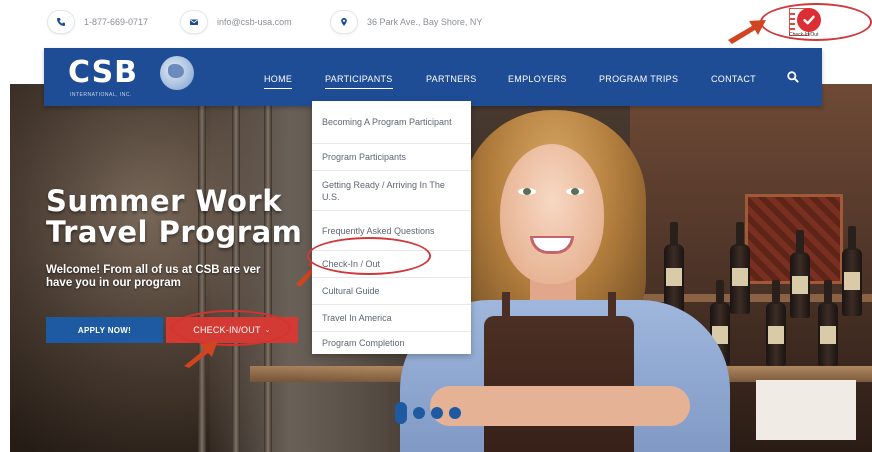  What do you see at coordinates (552, 214) in the screenshot?
I see `person-face` at bounding box center [552, 214].